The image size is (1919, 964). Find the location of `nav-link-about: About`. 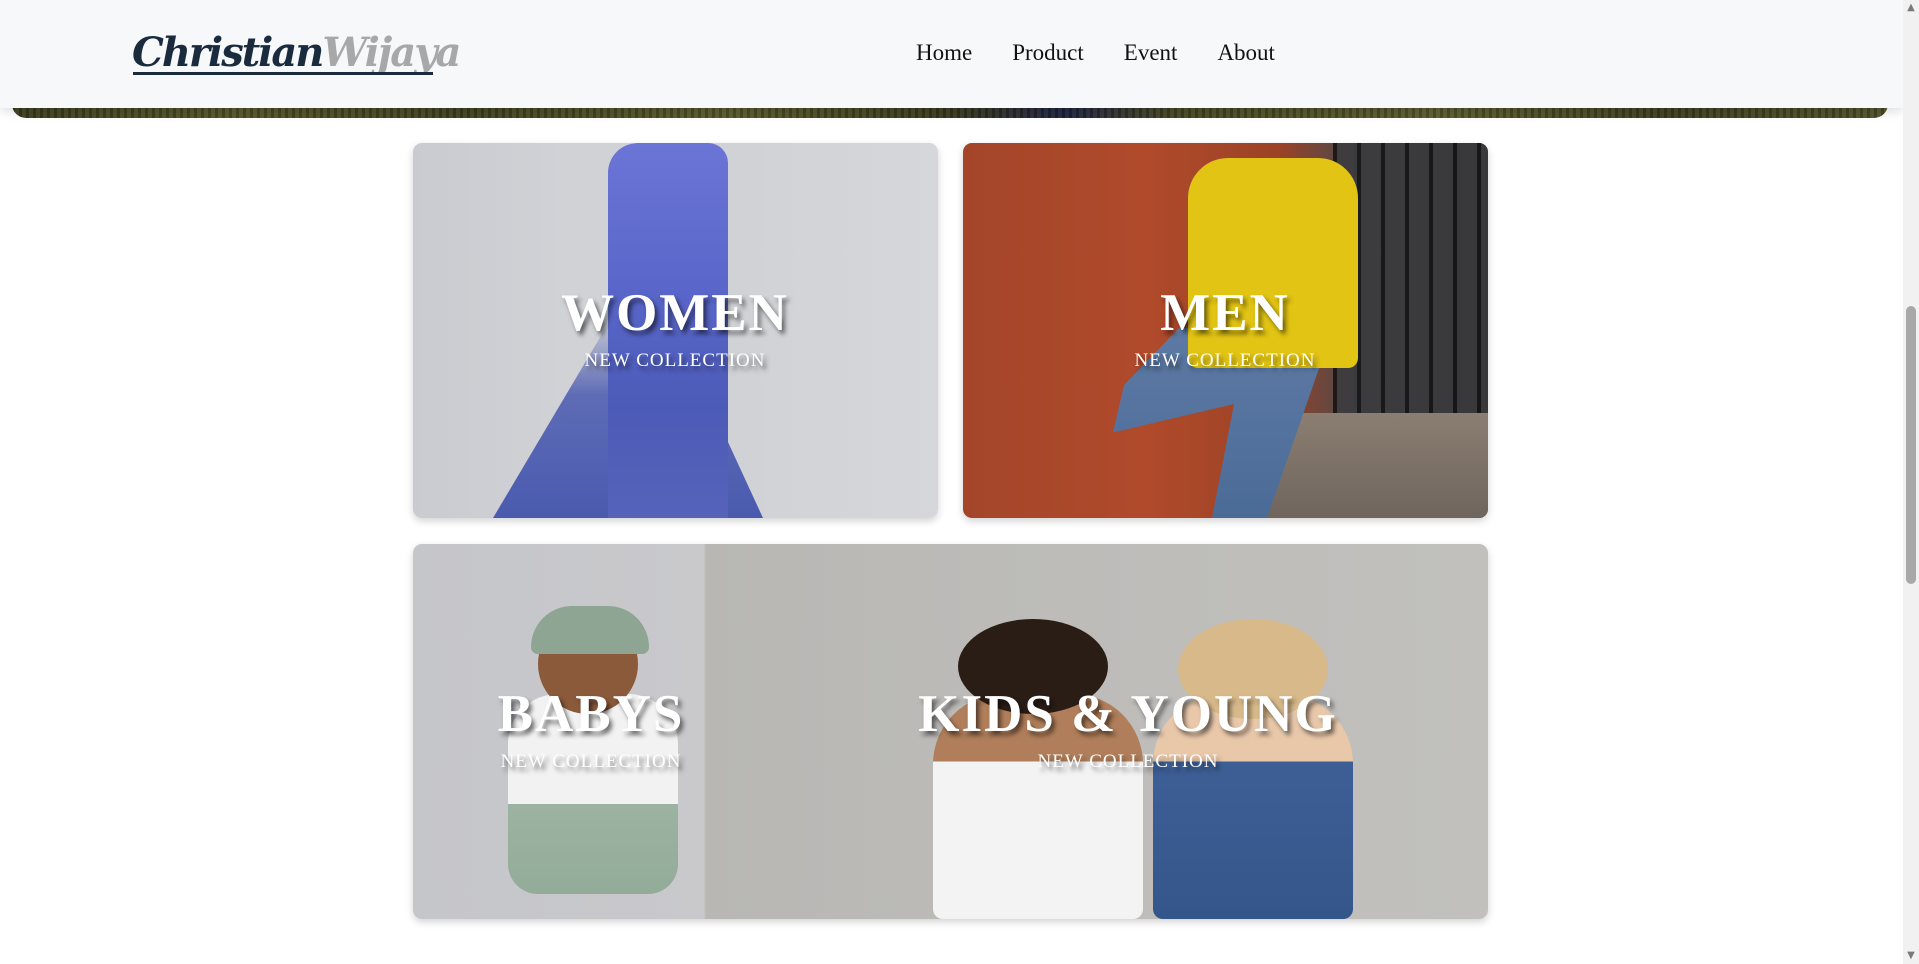

nav-link-about: About is located at coordinates (1246, 53).